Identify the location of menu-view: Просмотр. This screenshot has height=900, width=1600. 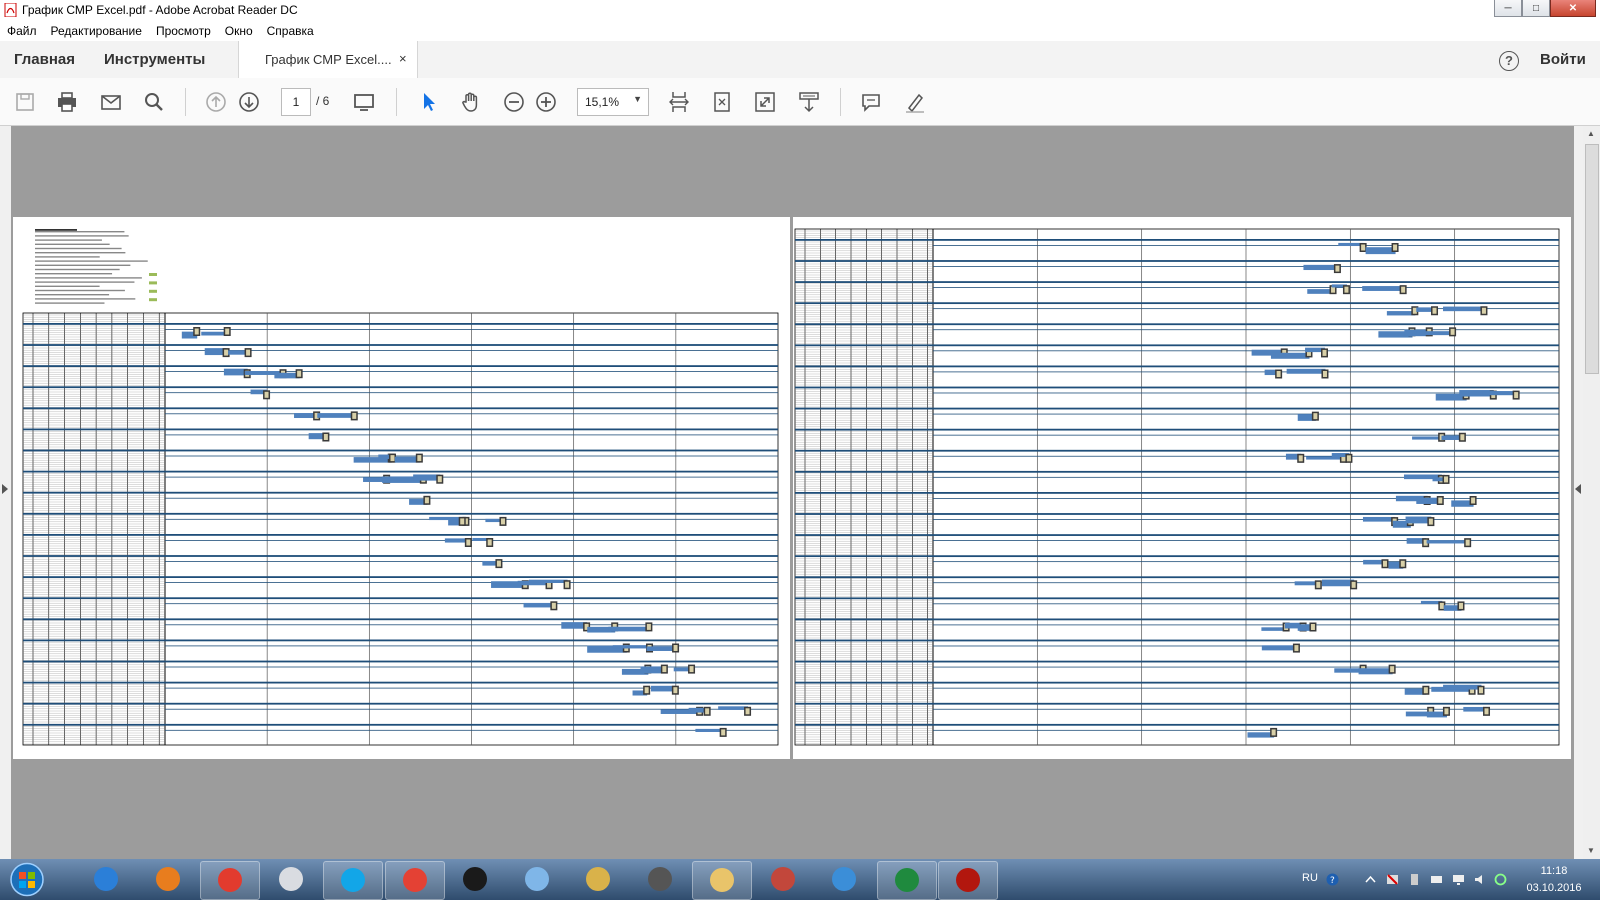
(183, 31).